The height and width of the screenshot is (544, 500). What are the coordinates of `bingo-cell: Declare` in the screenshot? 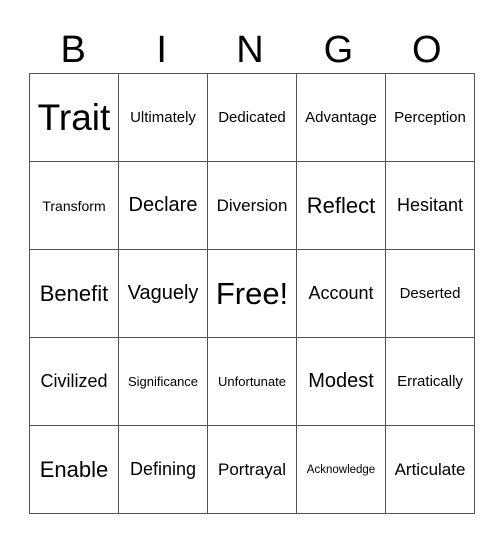 It's located at (163, 205).